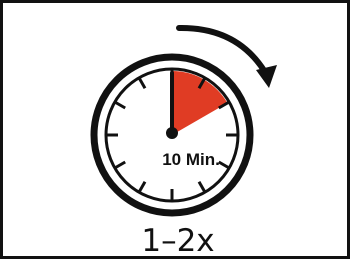 The width and height of the screenshot is (350, 262). I want to click on timer-hub, so click(172, 133).